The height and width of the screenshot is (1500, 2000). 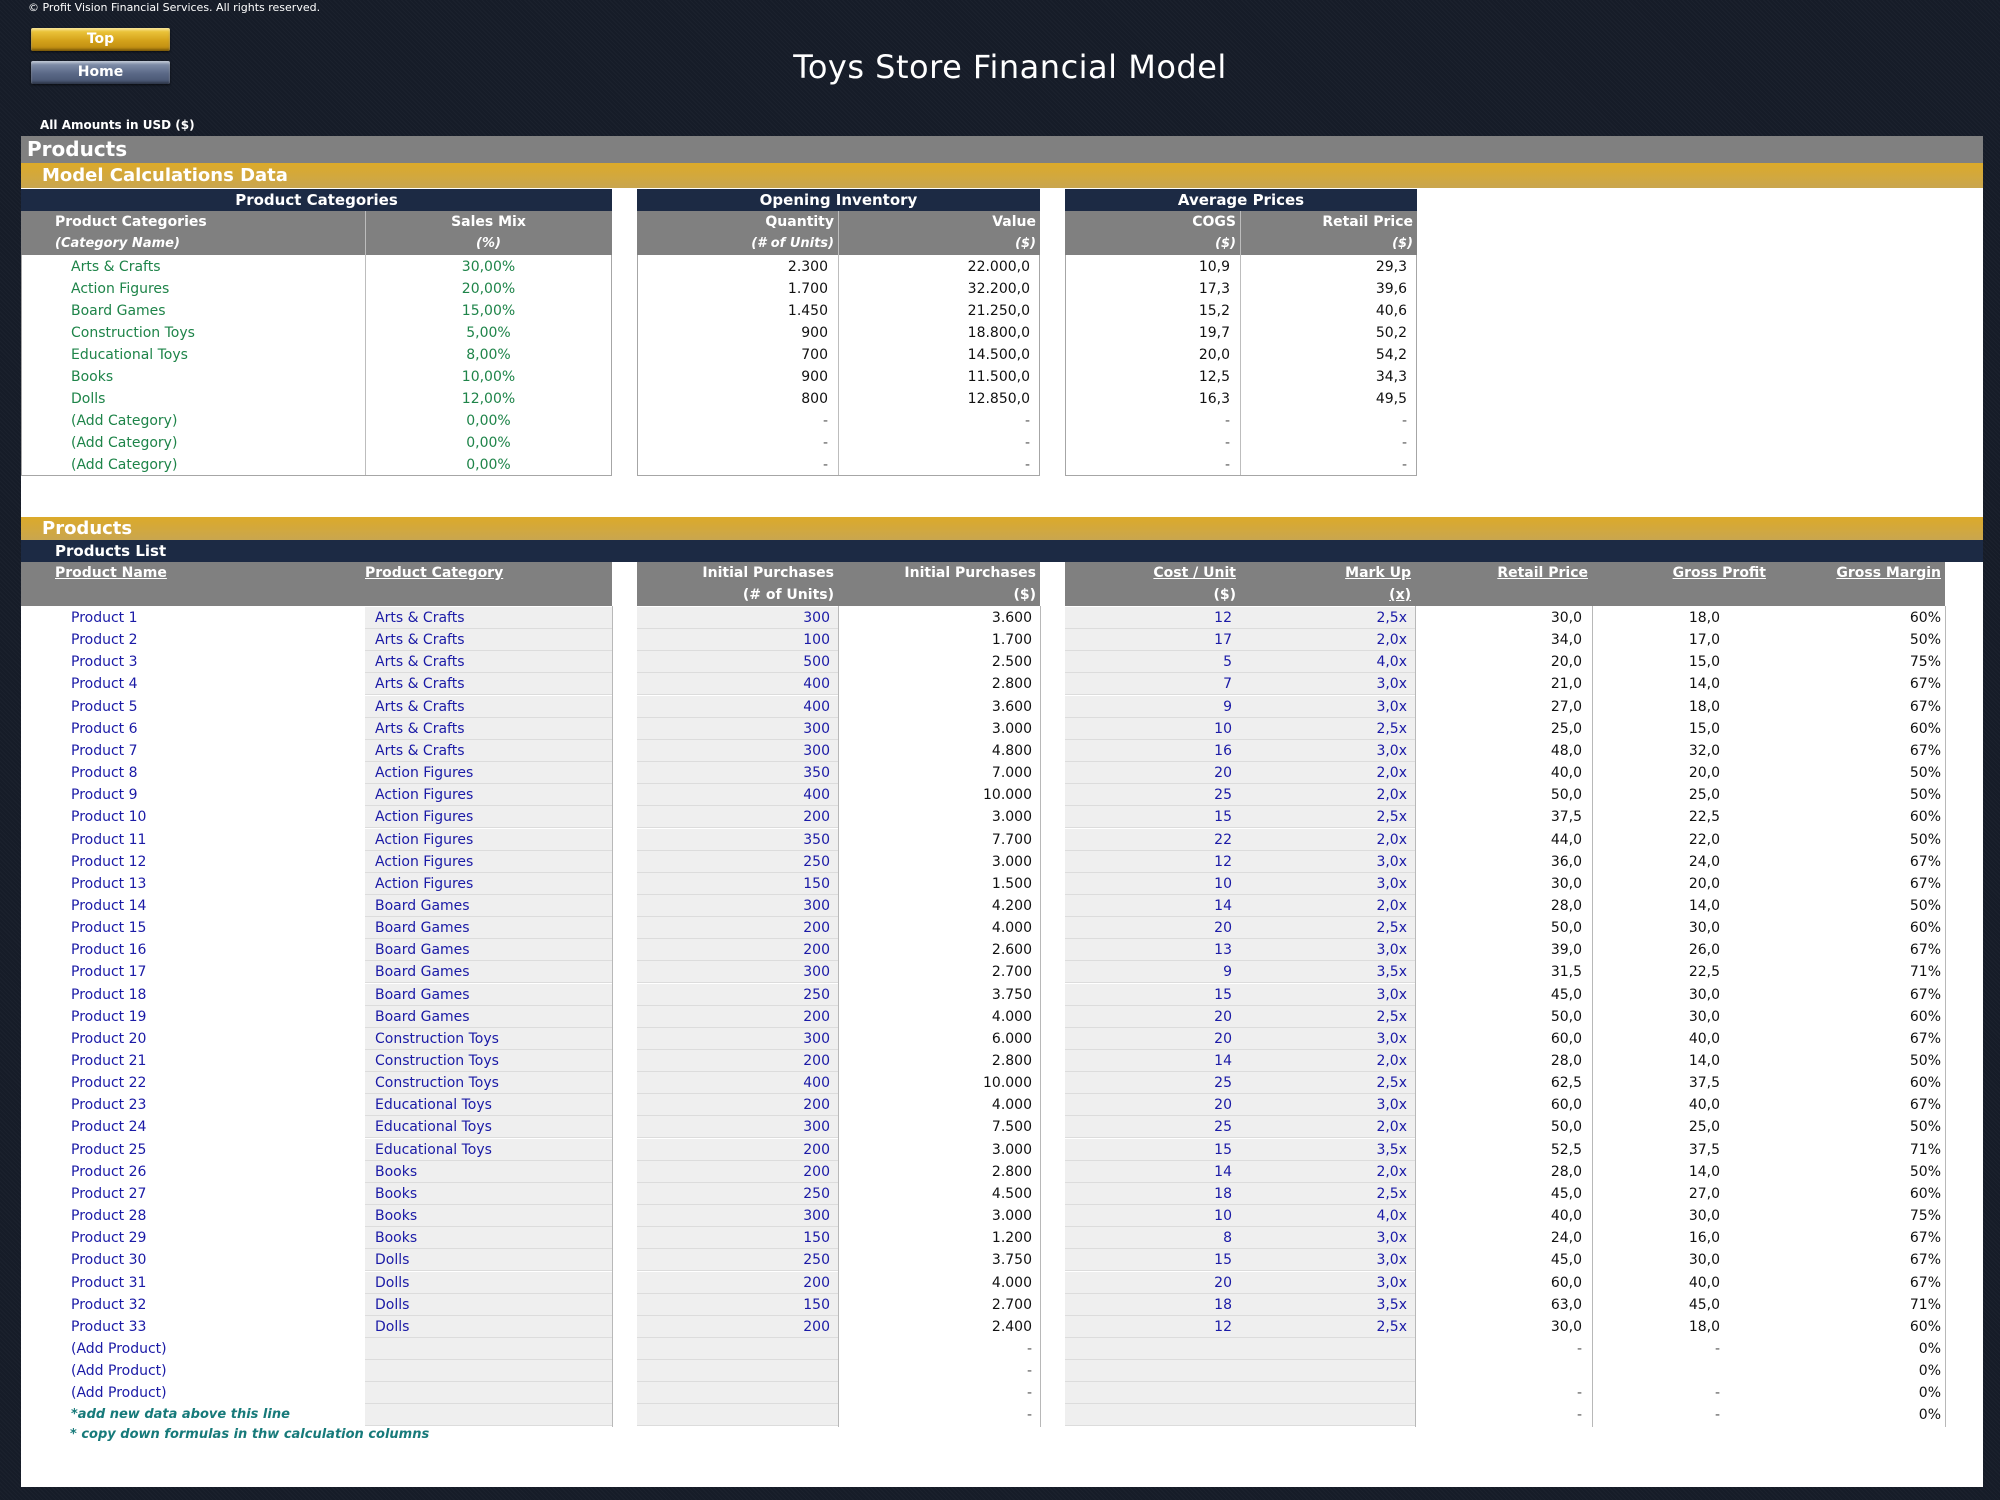 I want to click on gross-margin-header: Gross Margin, so click(x=1857, y=573).